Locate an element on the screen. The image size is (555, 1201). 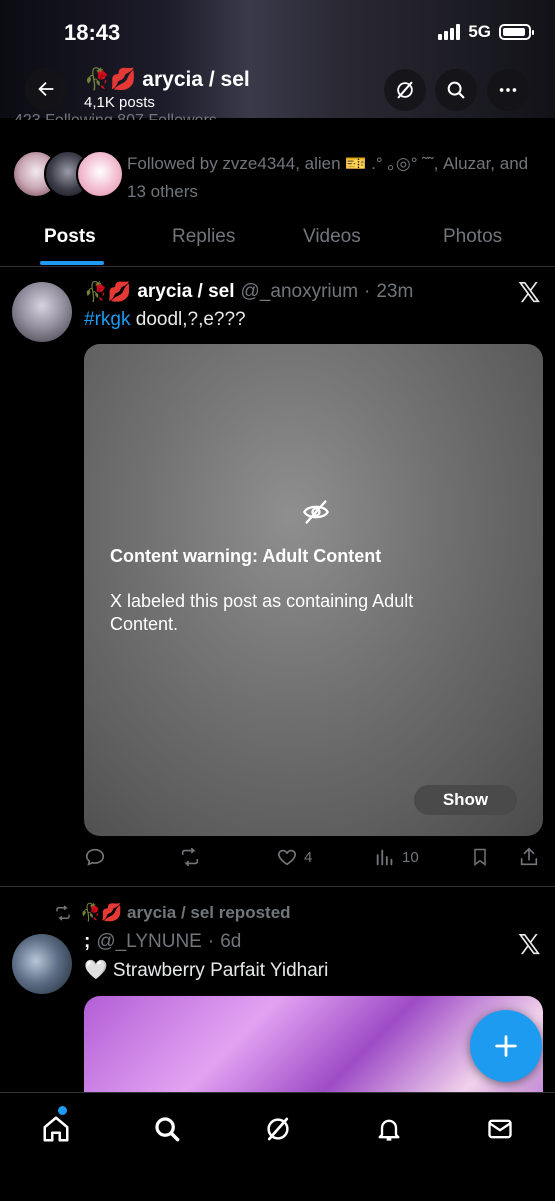
heart-icon is located at coordinates (287, 857).